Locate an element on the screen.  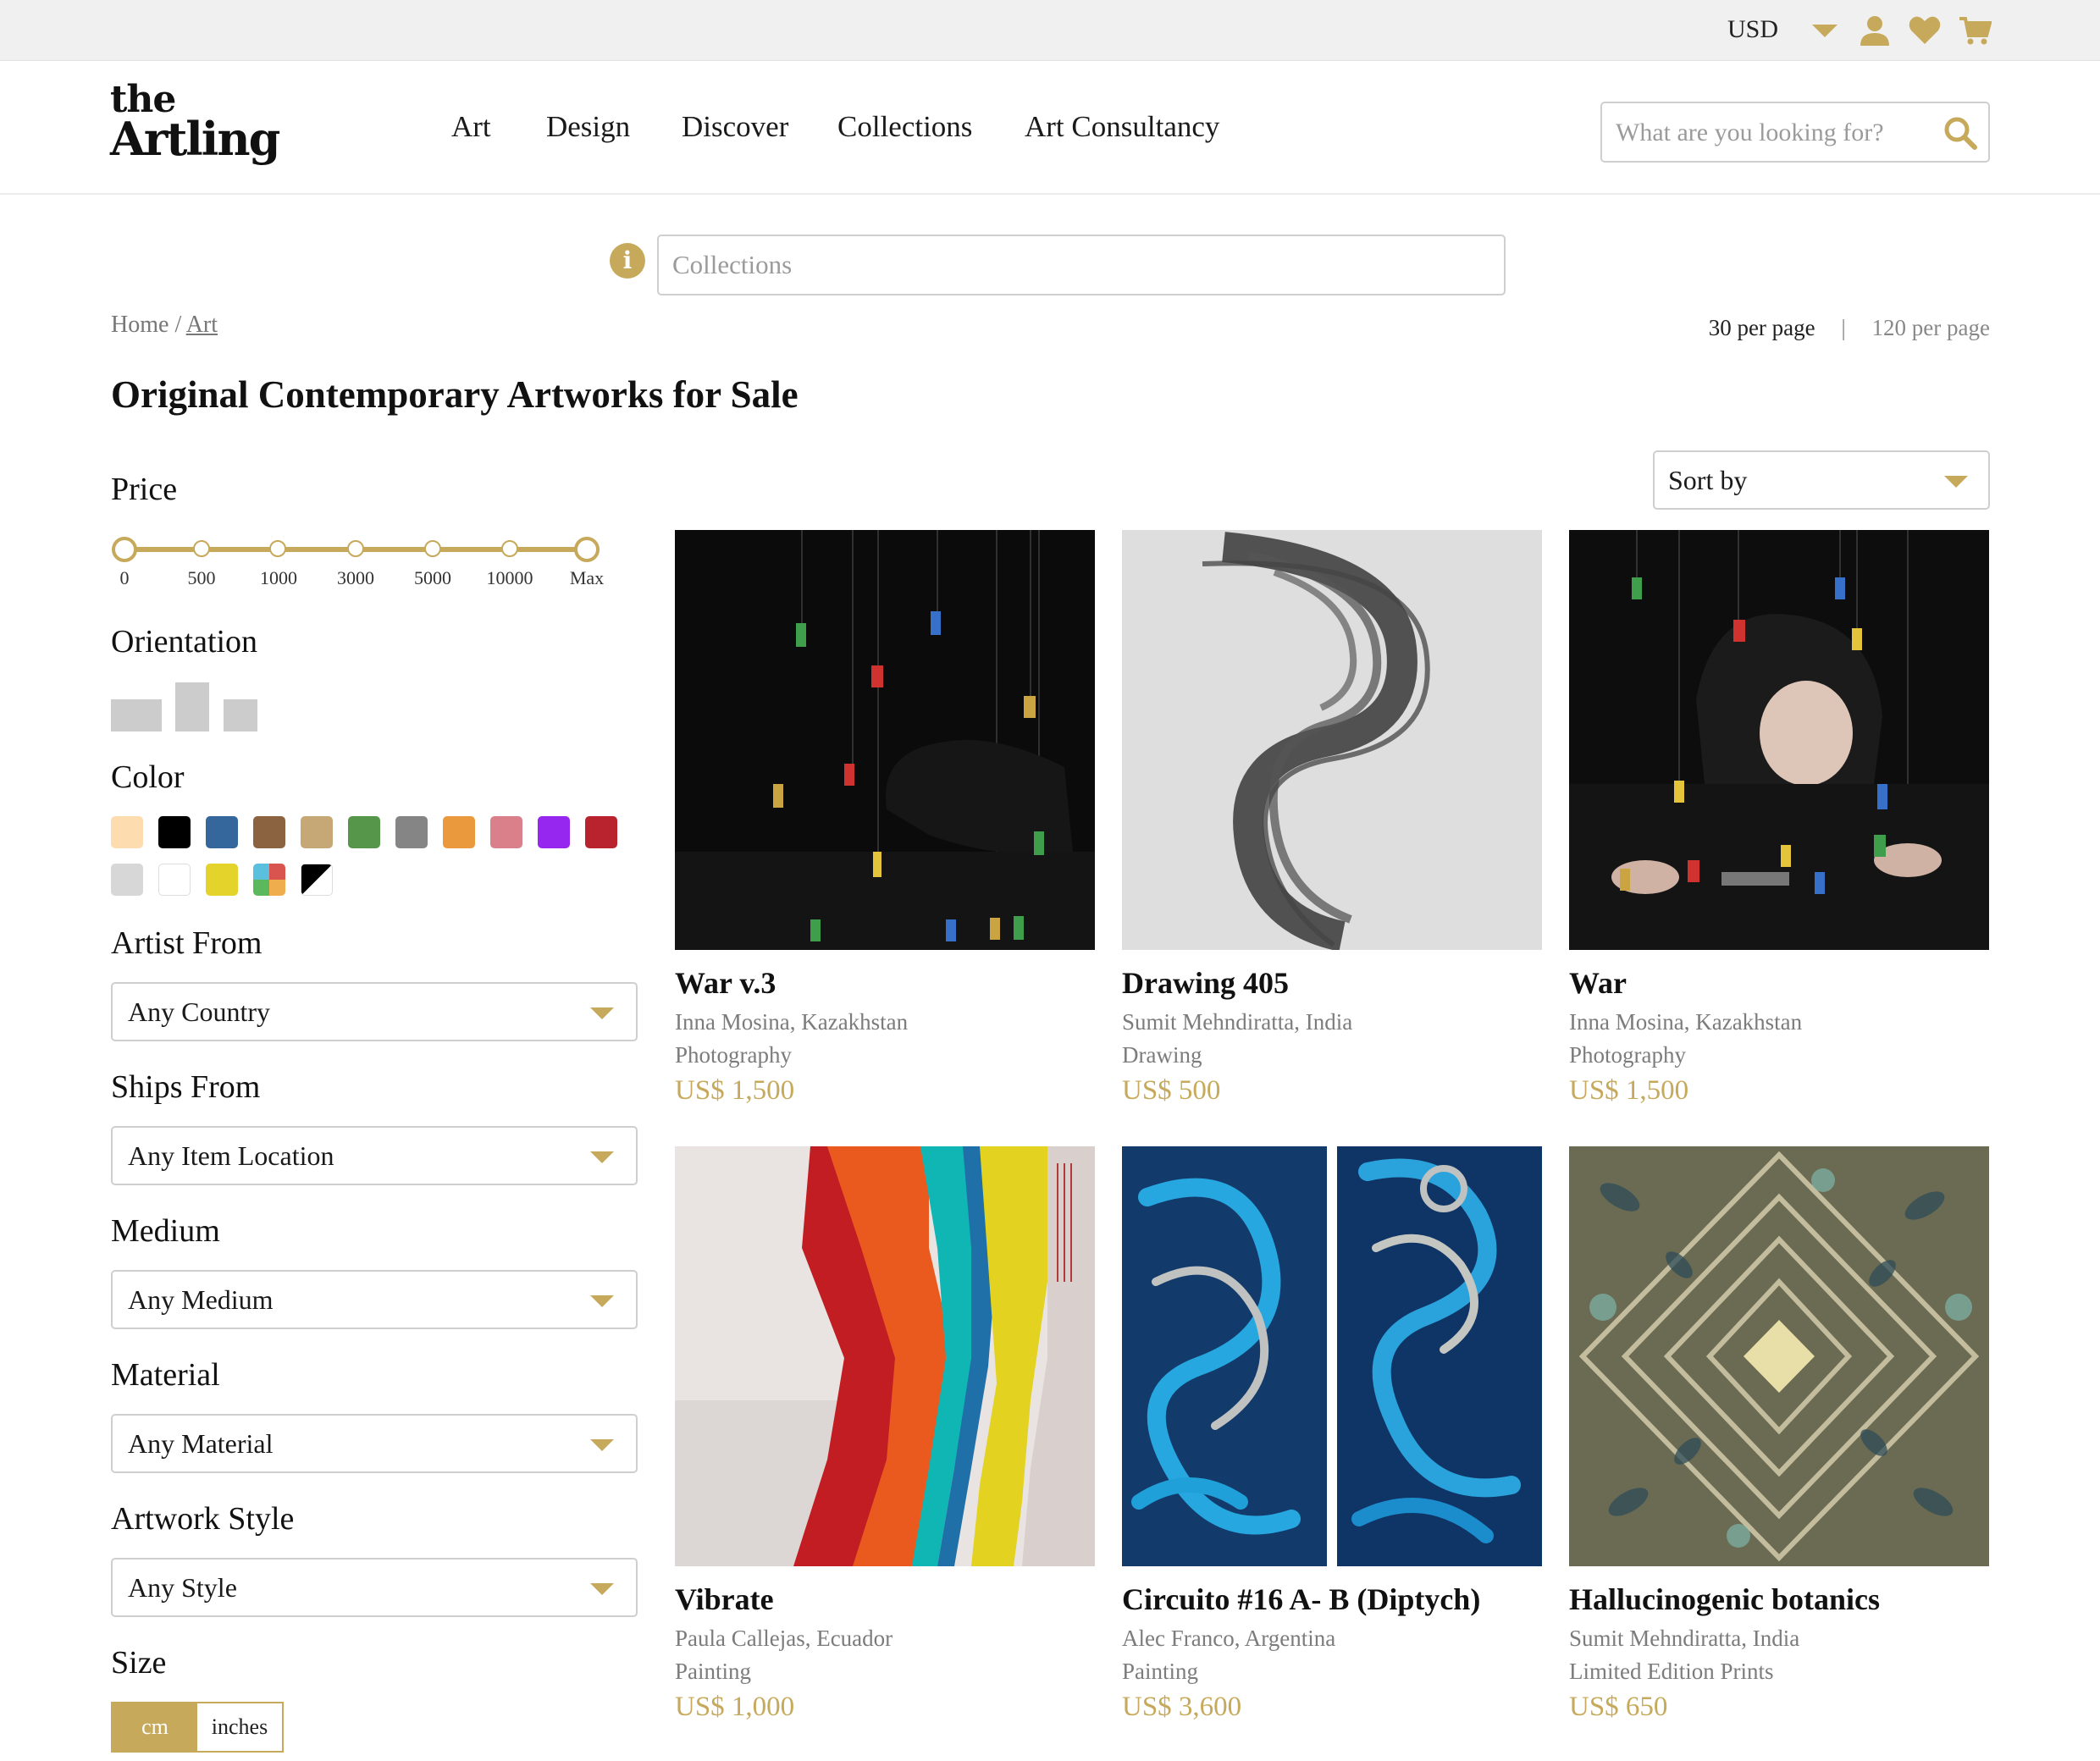
info-icon: i is located at coordinates (627, 261).